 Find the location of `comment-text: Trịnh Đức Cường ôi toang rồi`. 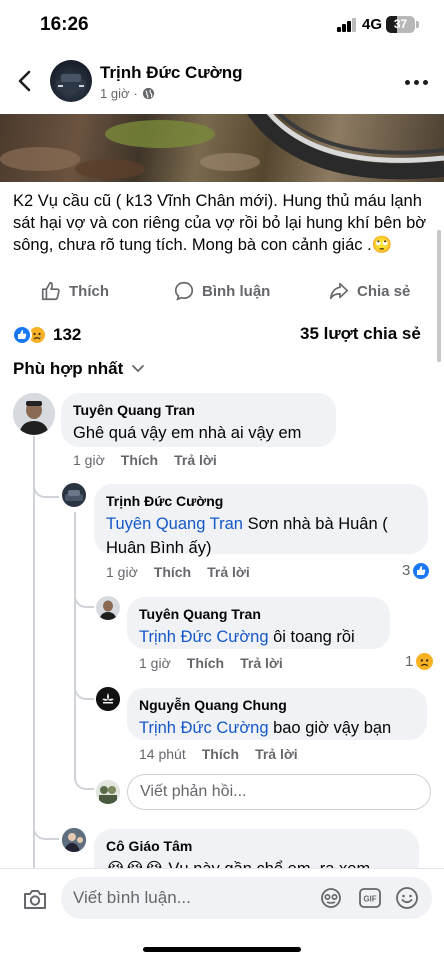

comment-text: Trịnh Đức Cường ôi toang rồi is located at coordinates (247, 637).